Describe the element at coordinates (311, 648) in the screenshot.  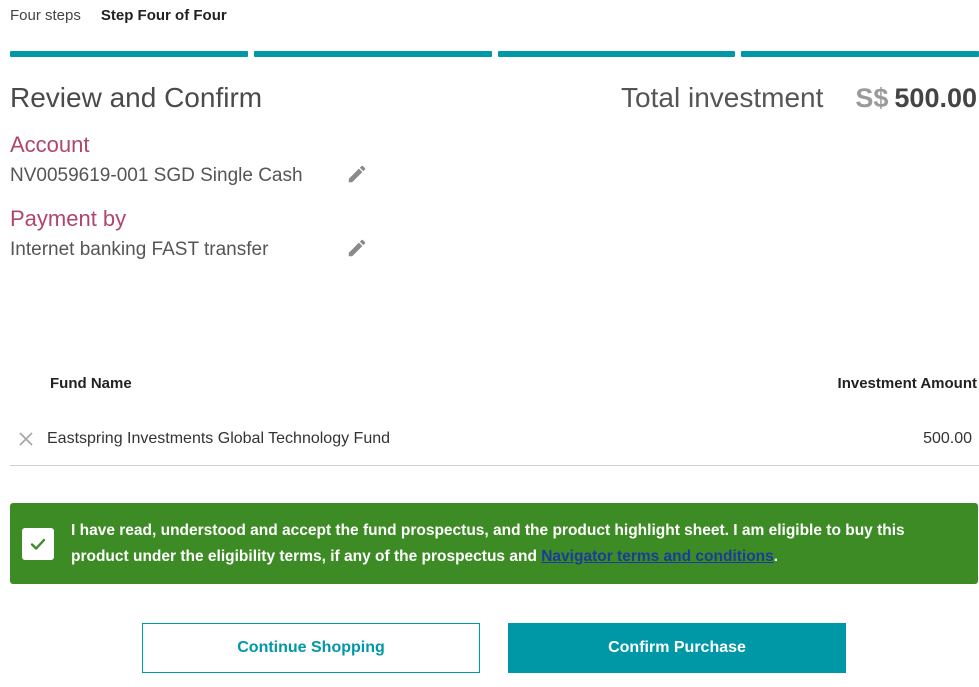
I see `continue-shopping-button: Continue Shopping` at that location.